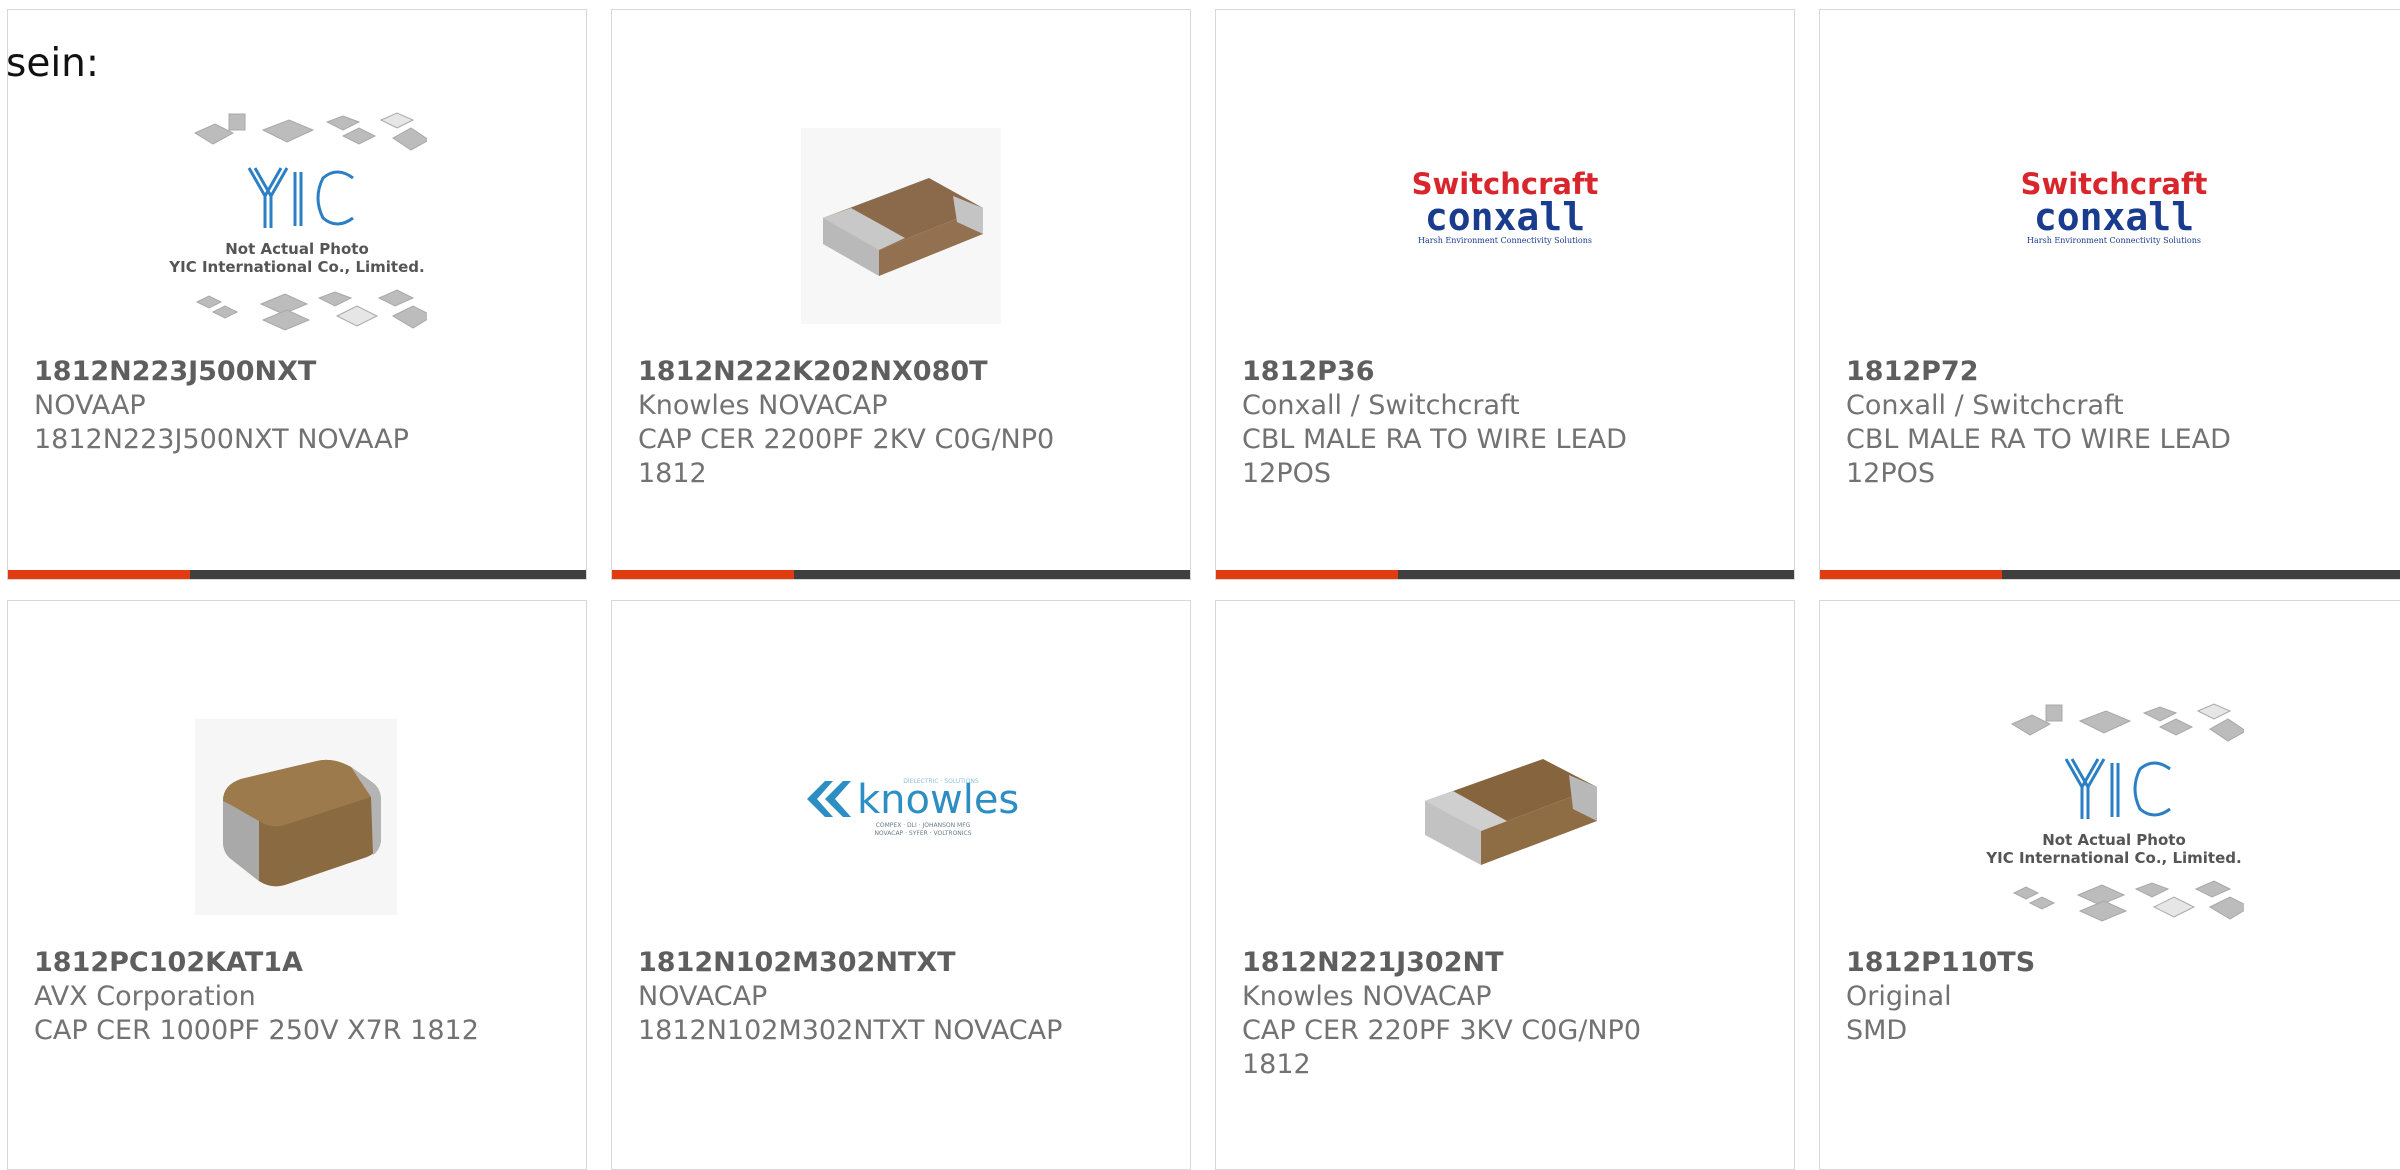 The image size is (2400, 1170). Describe the element at coordinates (923, 825) in the screenshot. I see `knowles-tag-2: COMPEX · DLI · JOHANSON MFG` at that location.